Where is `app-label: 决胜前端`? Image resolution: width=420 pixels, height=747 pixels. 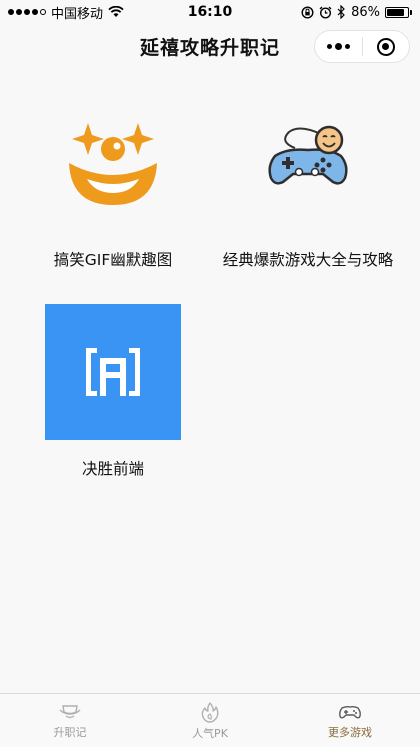
app-label: 决胜前端 is located at coordinates (112, 469).